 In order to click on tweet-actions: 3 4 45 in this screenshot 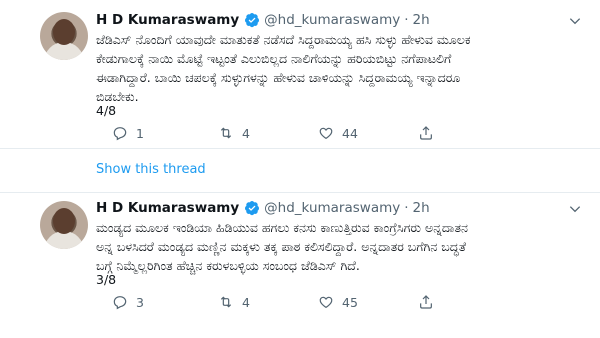, I will do `click(322, 303)`.